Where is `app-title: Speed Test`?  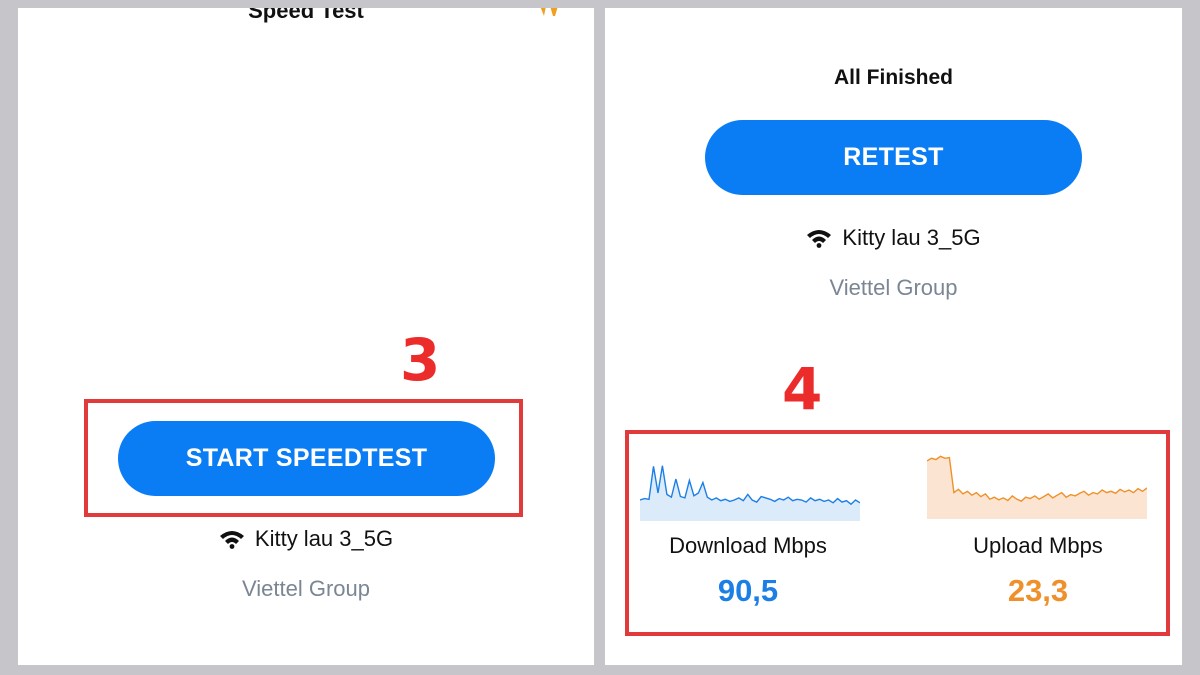
app-title: Speed Test is located at coordinates (306, 15).